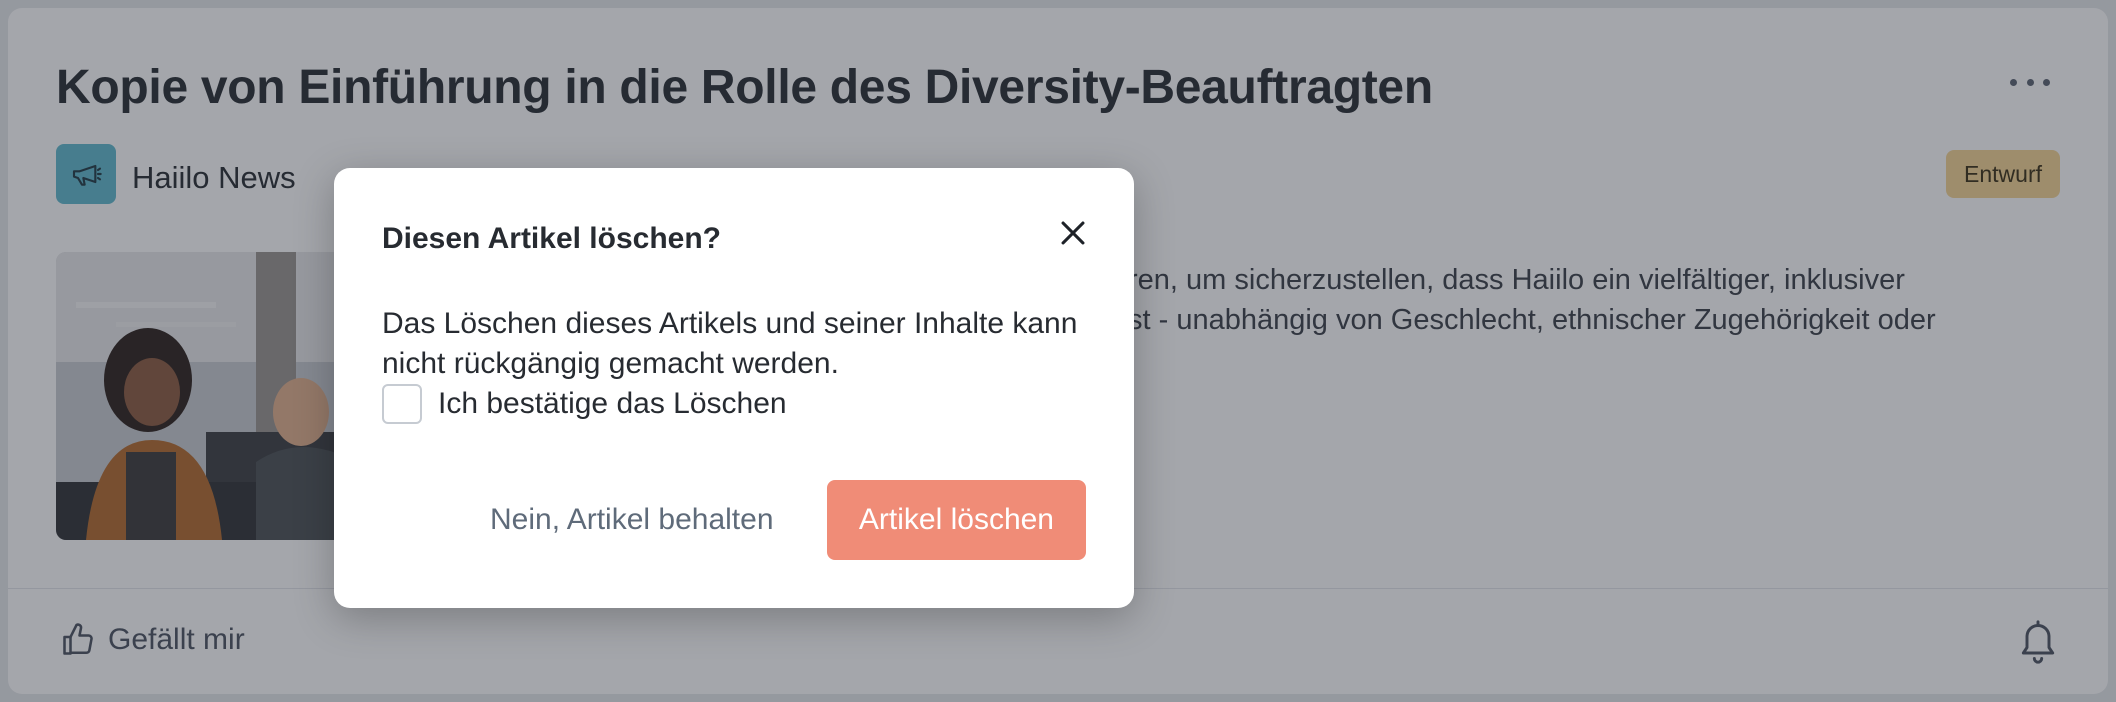 The width and height of the screenshot is (2116, 702). What do you see at coordinates (956, 520) in the screenshot?
I see `delete-article-button: Artikel löschen` at bounding box center [956, 520].